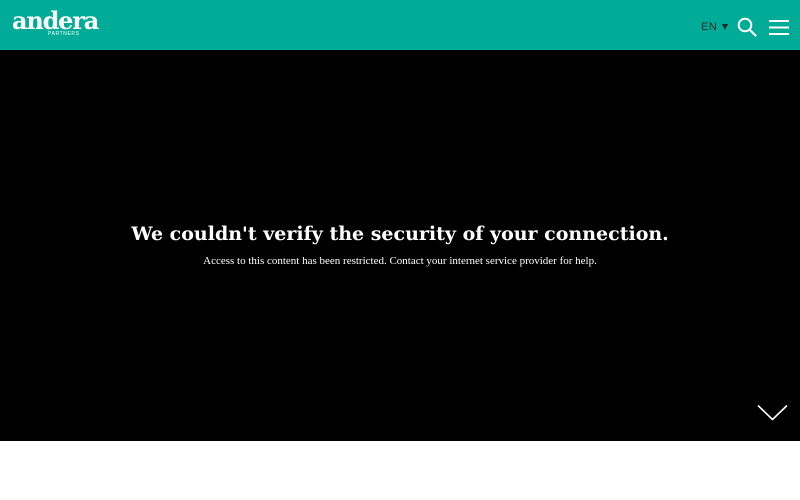 This screenshot has width=800, height=500. I want to click on menu-button, so click(779, 27).